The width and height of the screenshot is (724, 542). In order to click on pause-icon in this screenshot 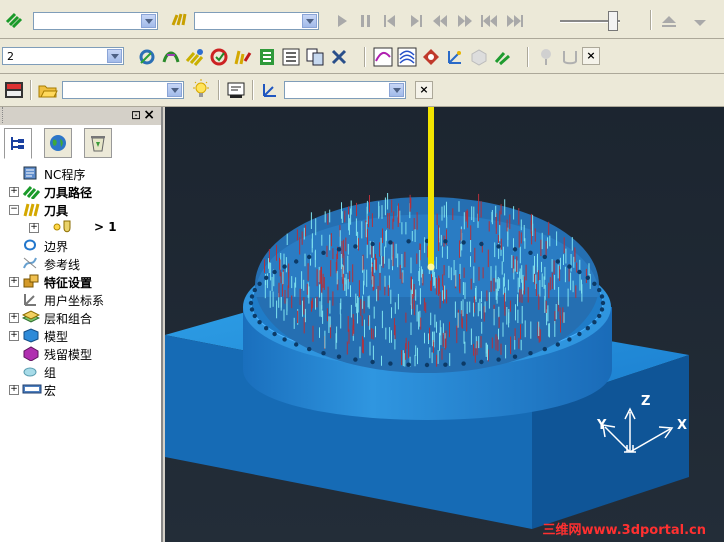, I will do `click(366, 21)`.